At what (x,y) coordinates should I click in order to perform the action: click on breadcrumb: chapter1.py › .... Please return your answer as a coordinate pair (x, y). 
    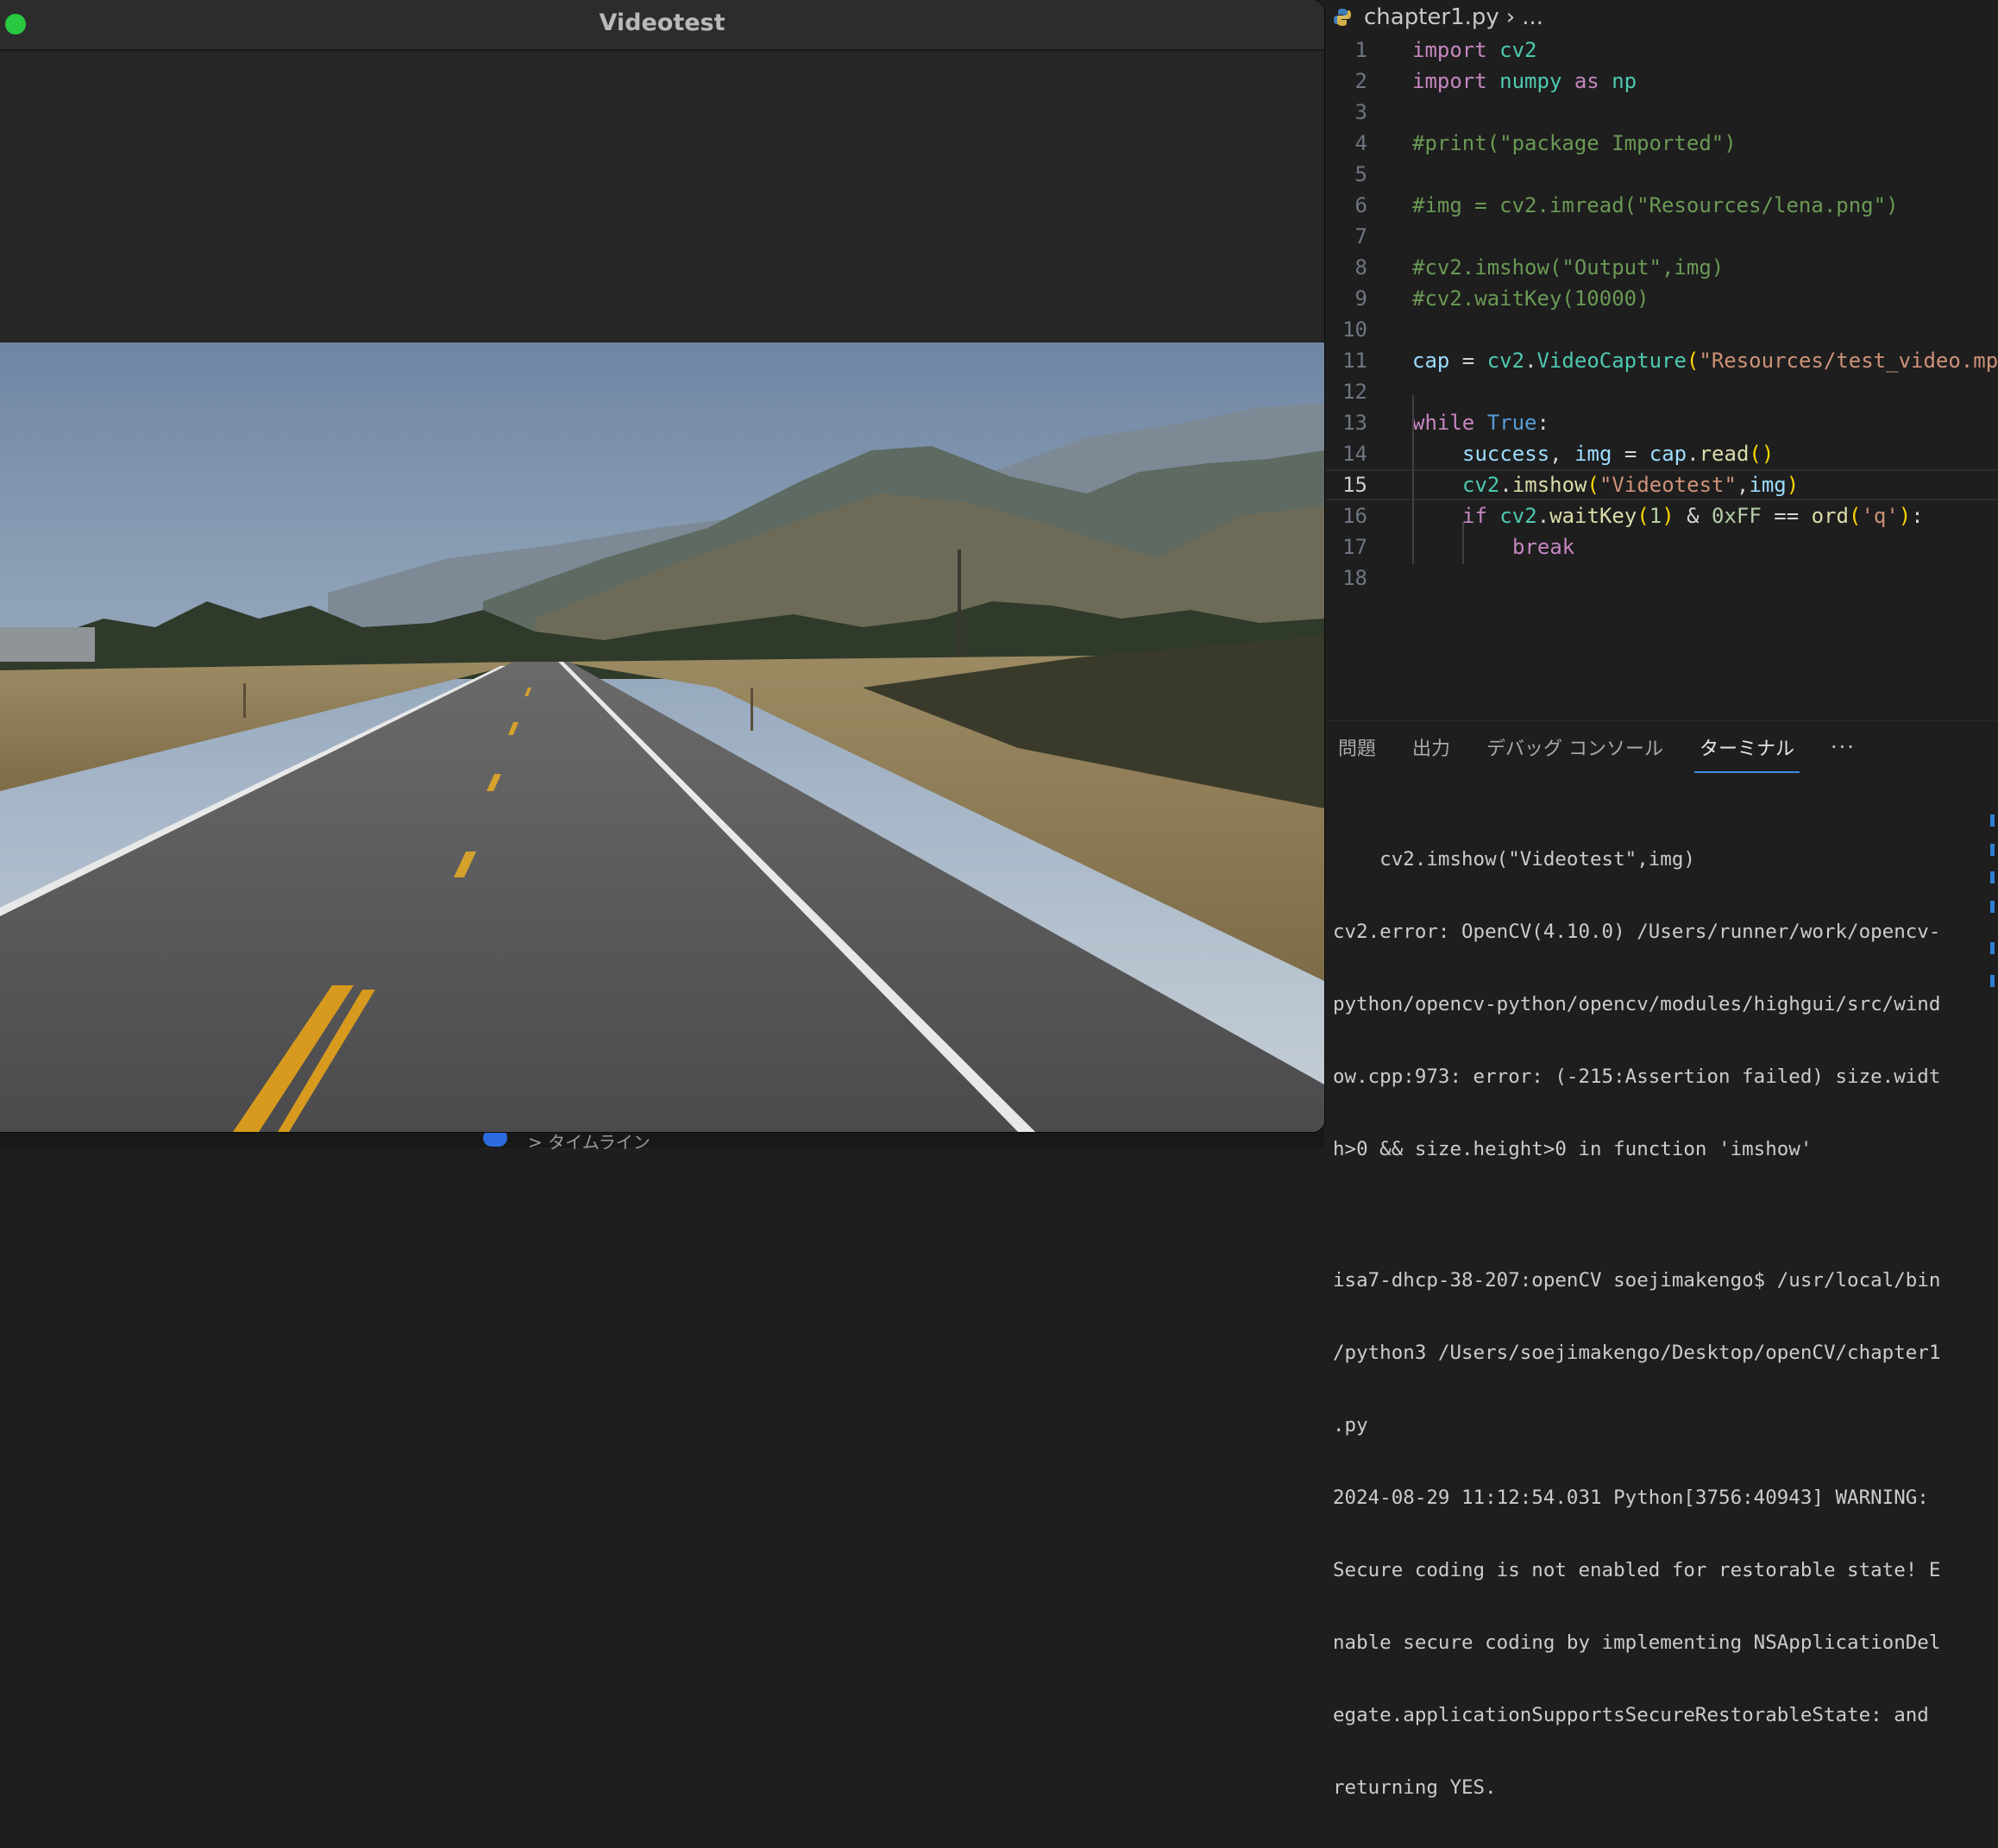
    Looking at the image, I should click on (1438, 17).